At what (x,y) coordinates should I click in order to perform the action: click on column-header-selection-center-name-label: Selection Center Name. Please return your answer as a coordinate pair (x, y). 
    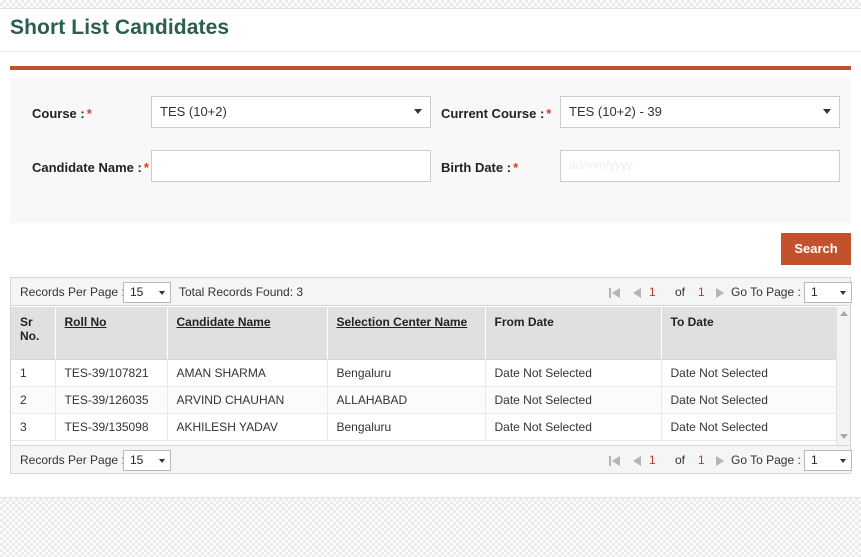
    Looking at the image, I should click on (402, 322).